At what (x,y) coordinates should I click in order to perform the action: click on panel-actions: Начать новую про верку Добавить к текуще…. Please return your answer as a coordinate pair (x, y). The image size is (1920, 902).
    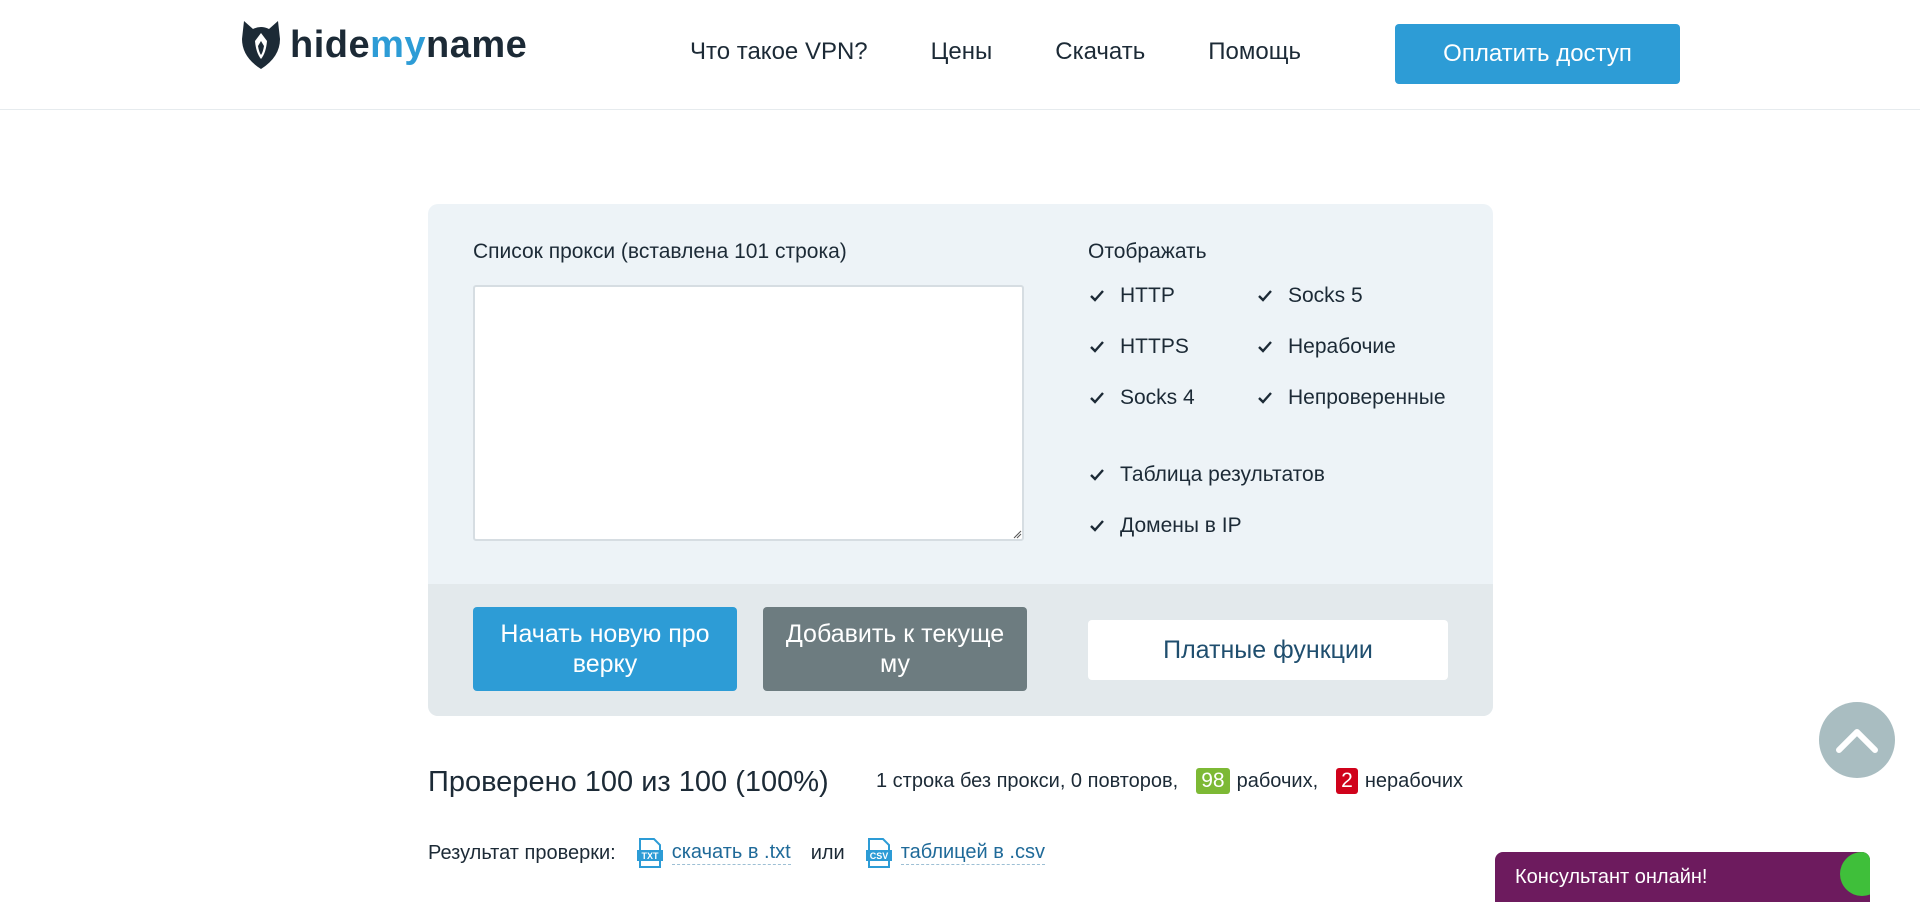
    Looking at the image, I should click on (960, 650).